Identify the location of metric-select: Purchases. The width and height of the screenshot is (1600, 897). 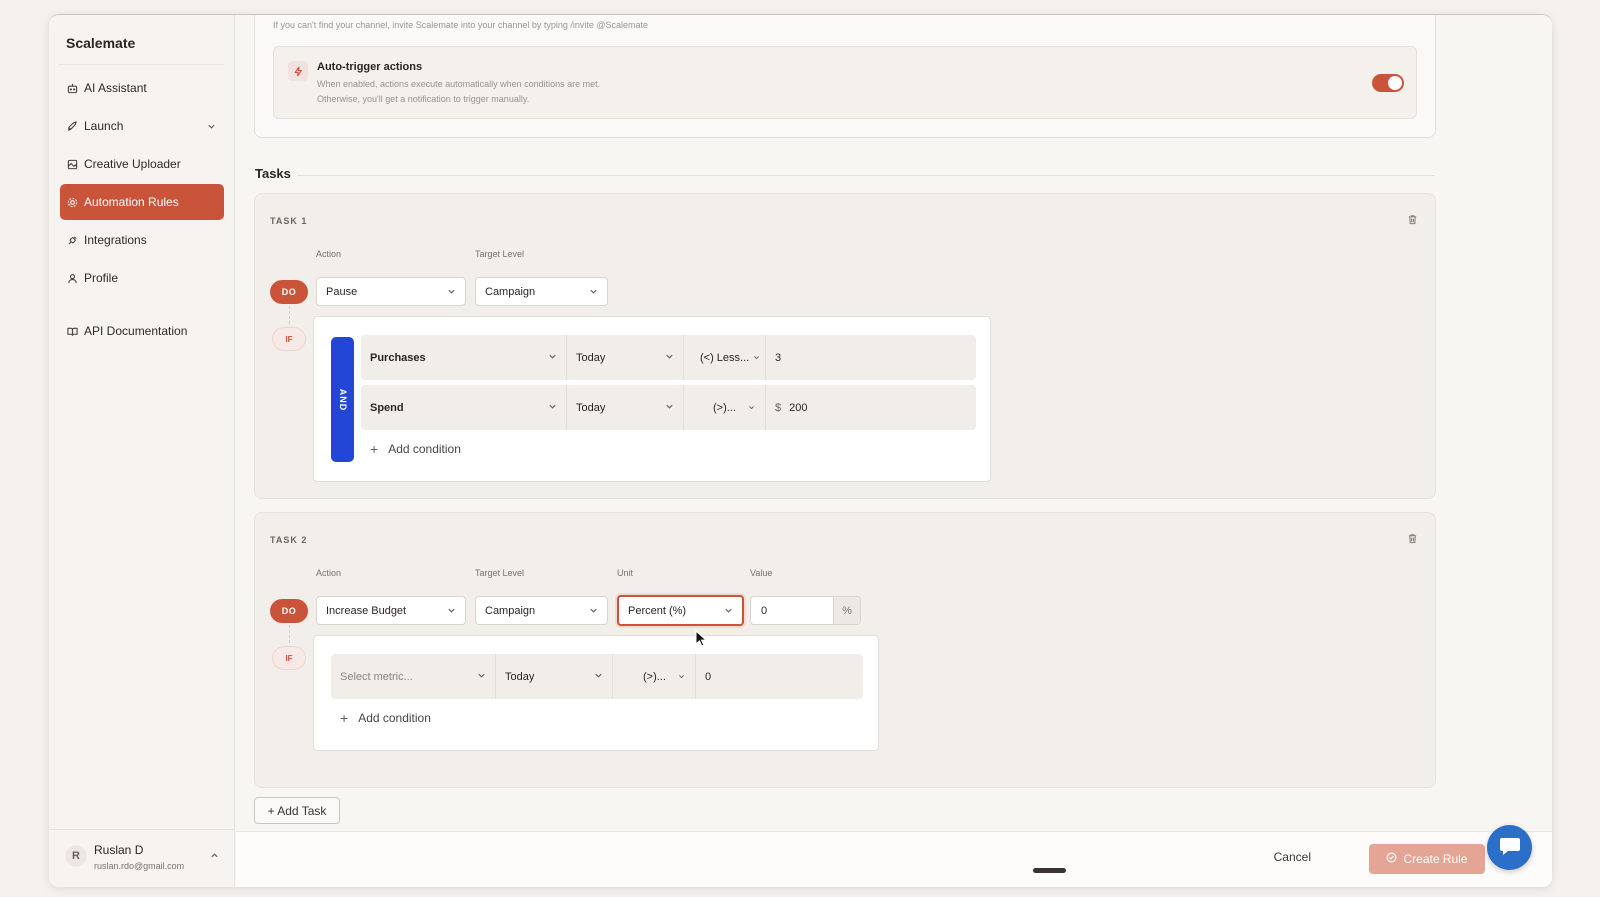
(464, 357).